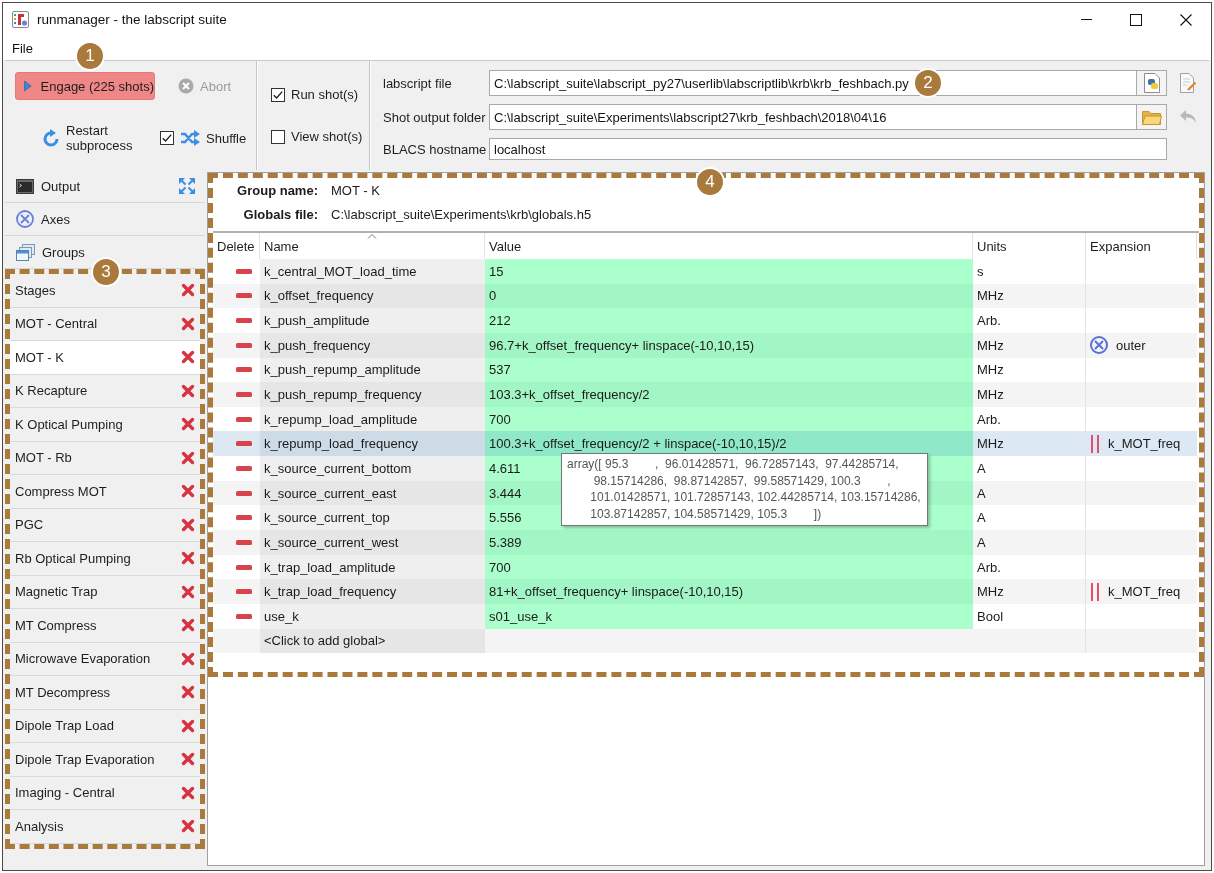 This screenshot has height=873, width=1214. Describe the element at coordinates (280, 214) in the screenshot. I see `info-label: Globals file:` at that location.